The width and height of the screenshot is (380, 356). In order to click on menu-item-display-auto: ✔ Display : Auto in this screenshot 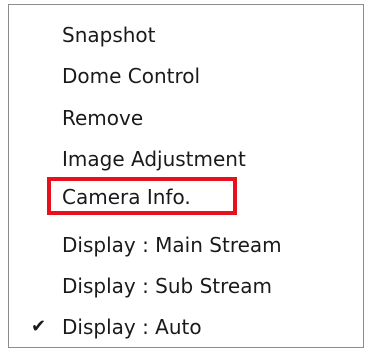, I will do `click(186, 327)`.